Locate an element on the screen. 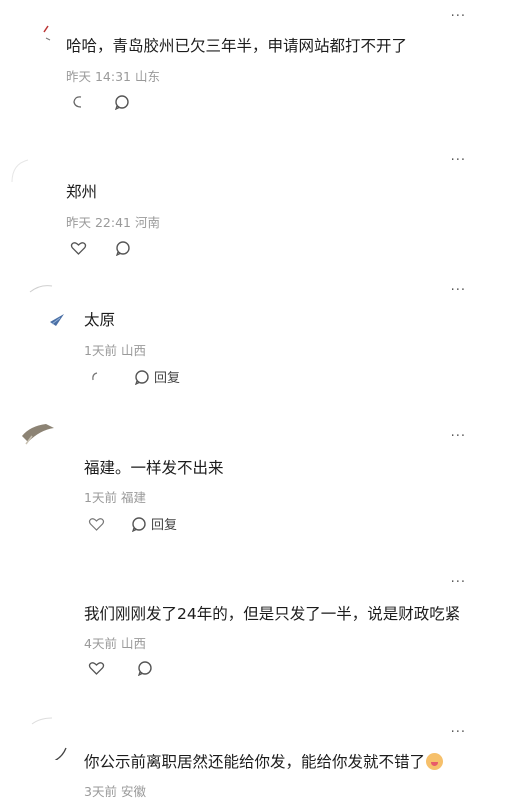 Image resolution: width=510 pixels, height=800 pixels. comment-text: 你公示前离职居然还能给你发，能给你发就不错了 is located at coordinates (264, 761).